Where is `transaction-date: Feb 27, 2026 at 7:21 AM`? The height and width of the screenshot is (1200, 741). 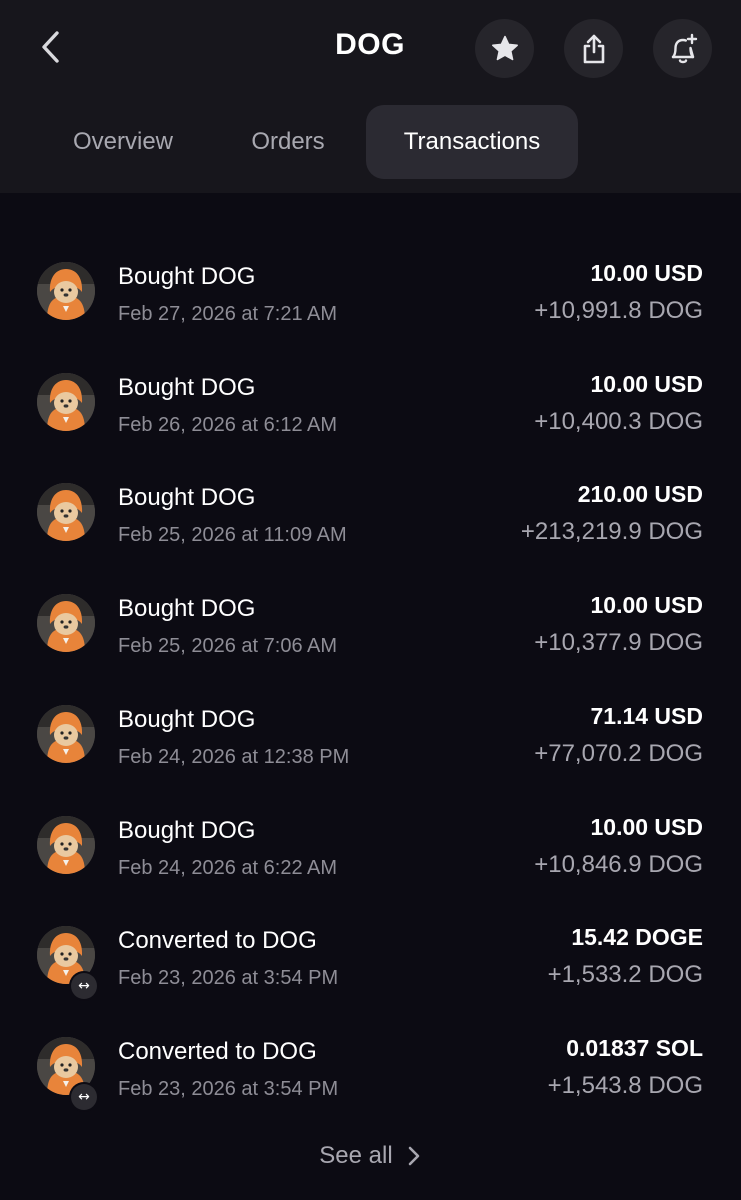
transaction-date: Feb 27, 2026 at 7:21 AM is located at coordinates (228, 314).